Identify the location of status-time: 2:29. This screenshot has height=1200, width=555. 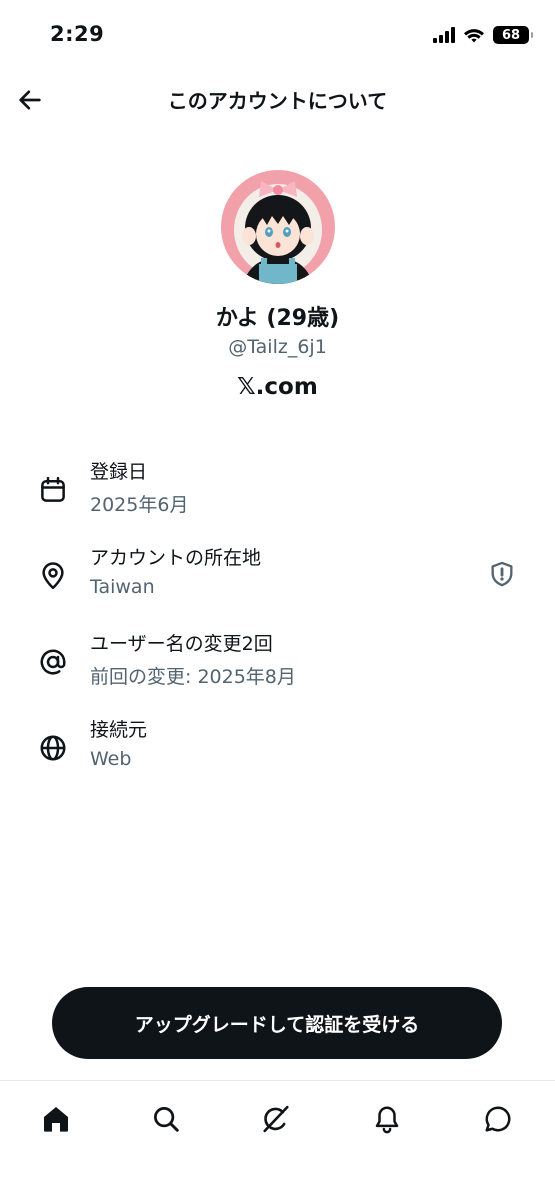
(77, 34).